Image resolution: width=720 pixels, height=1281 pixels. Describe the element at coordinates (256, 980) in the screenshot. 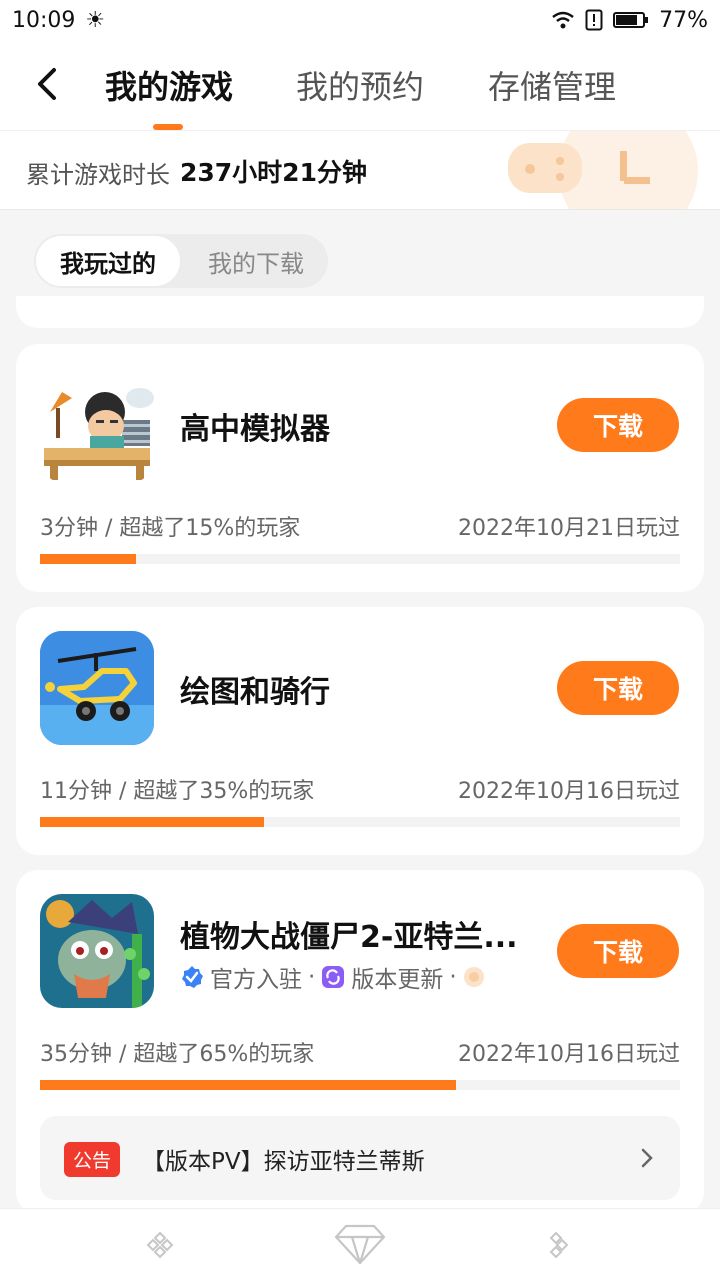

I see `tag-official: 官方入驻` at that location.